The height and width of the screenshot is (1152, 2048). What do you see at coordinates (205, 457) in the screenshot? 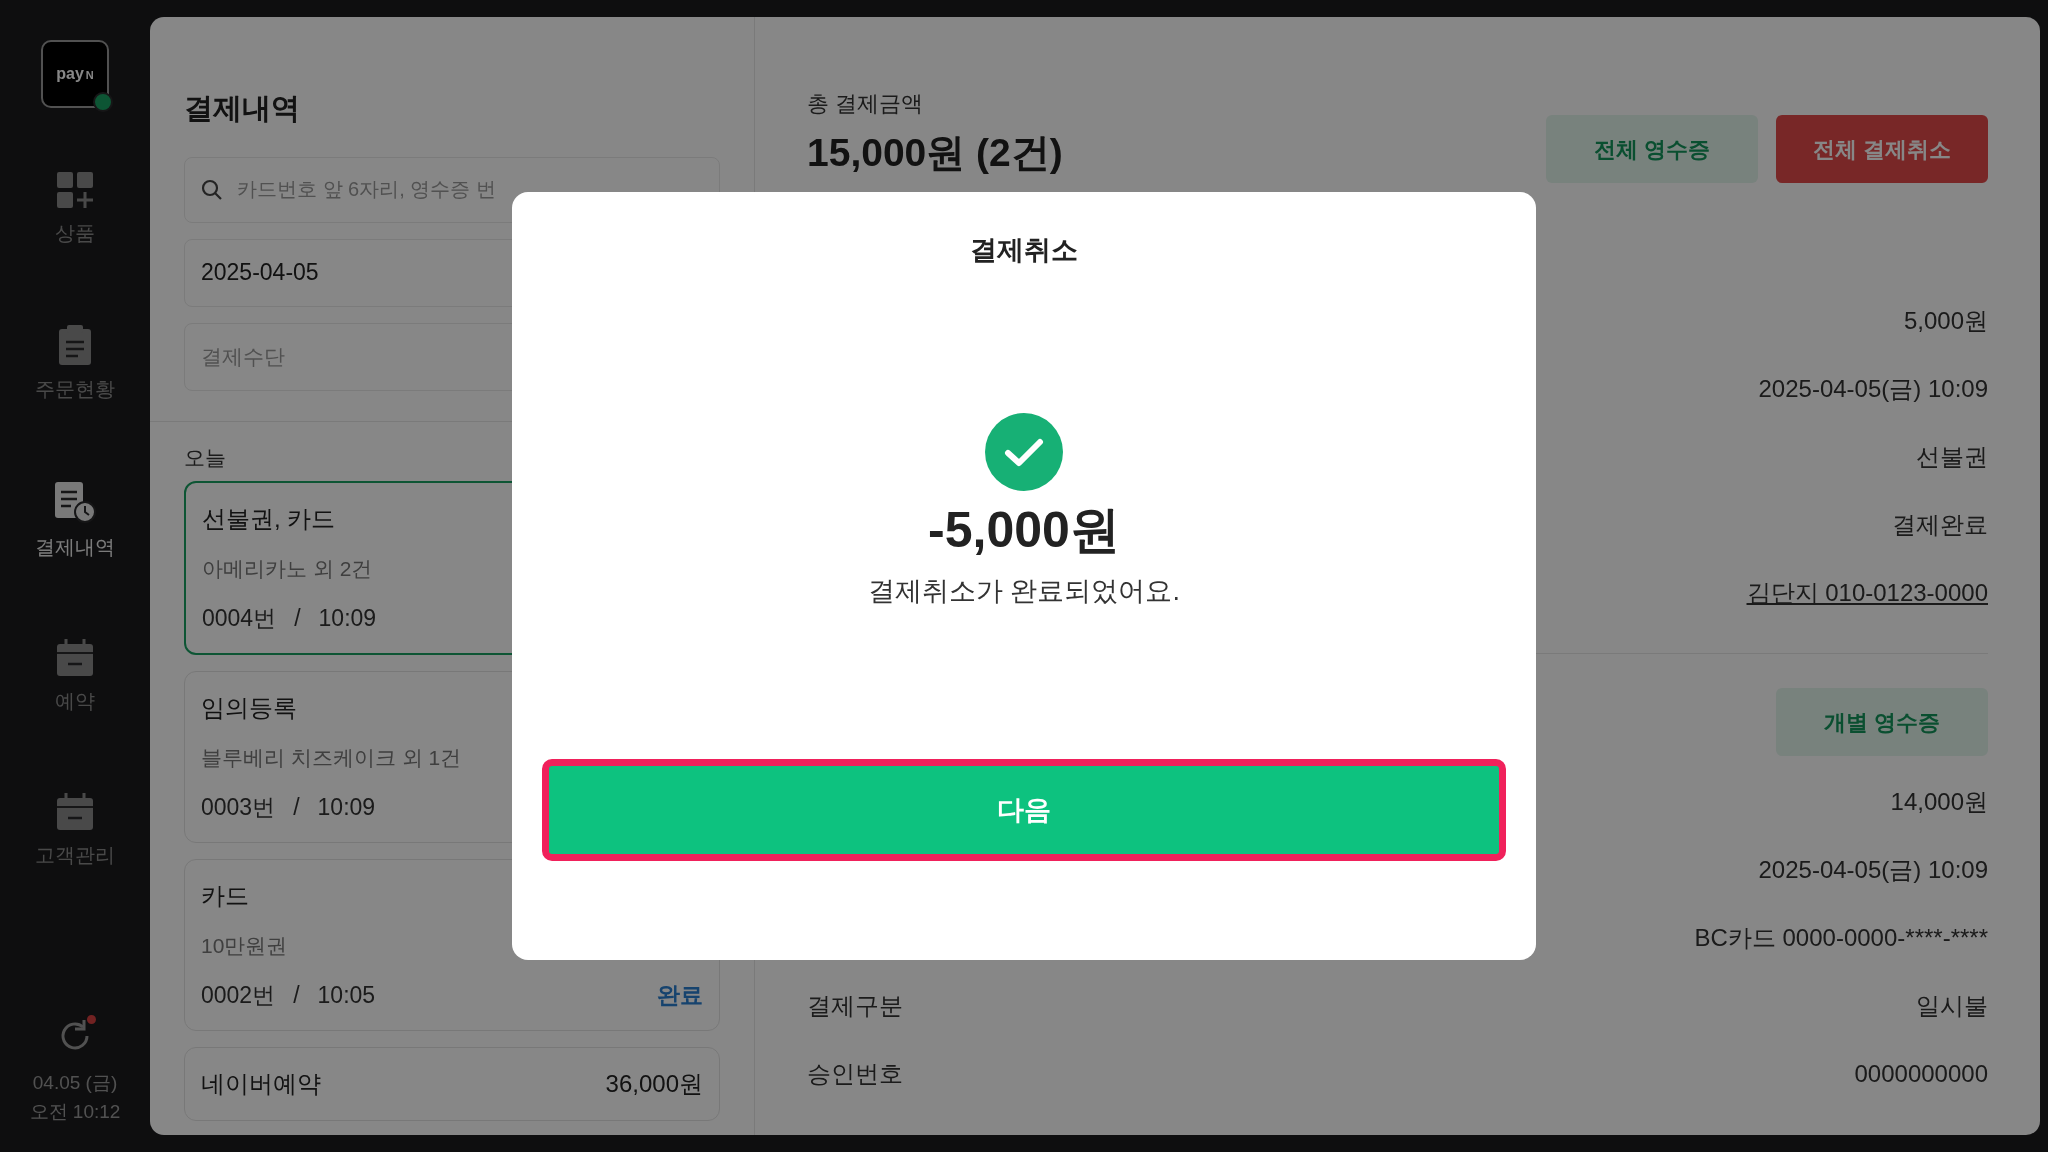
I see `group-label: 오늘` at bounding box center [205, 457].